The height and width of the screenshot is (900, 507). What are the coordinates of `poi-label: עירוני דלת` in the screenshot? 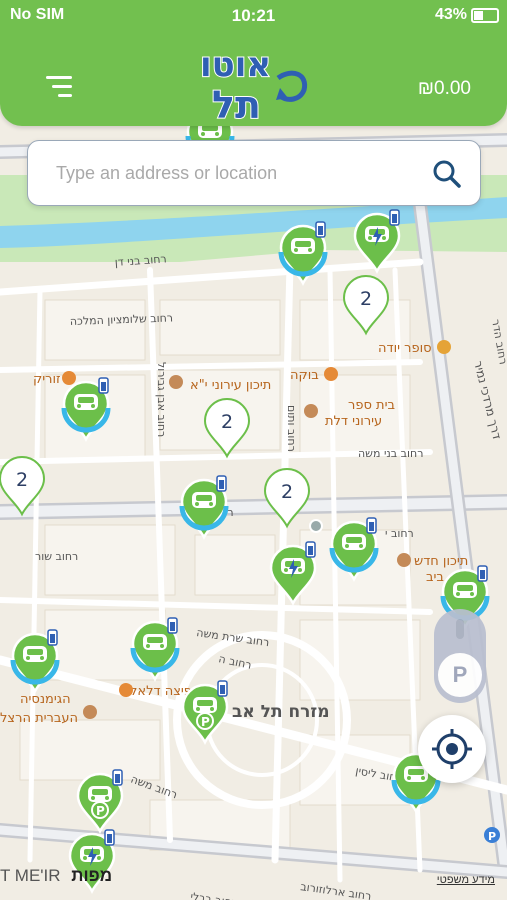 It's located at (353, 421).